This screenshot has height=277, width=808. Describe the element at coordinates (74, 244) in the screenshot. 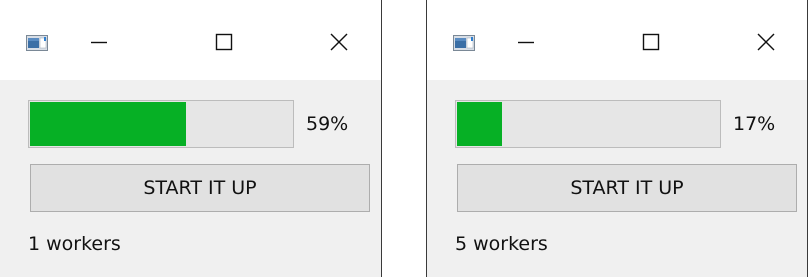

I see `workers-status: 1 workers` at that location.